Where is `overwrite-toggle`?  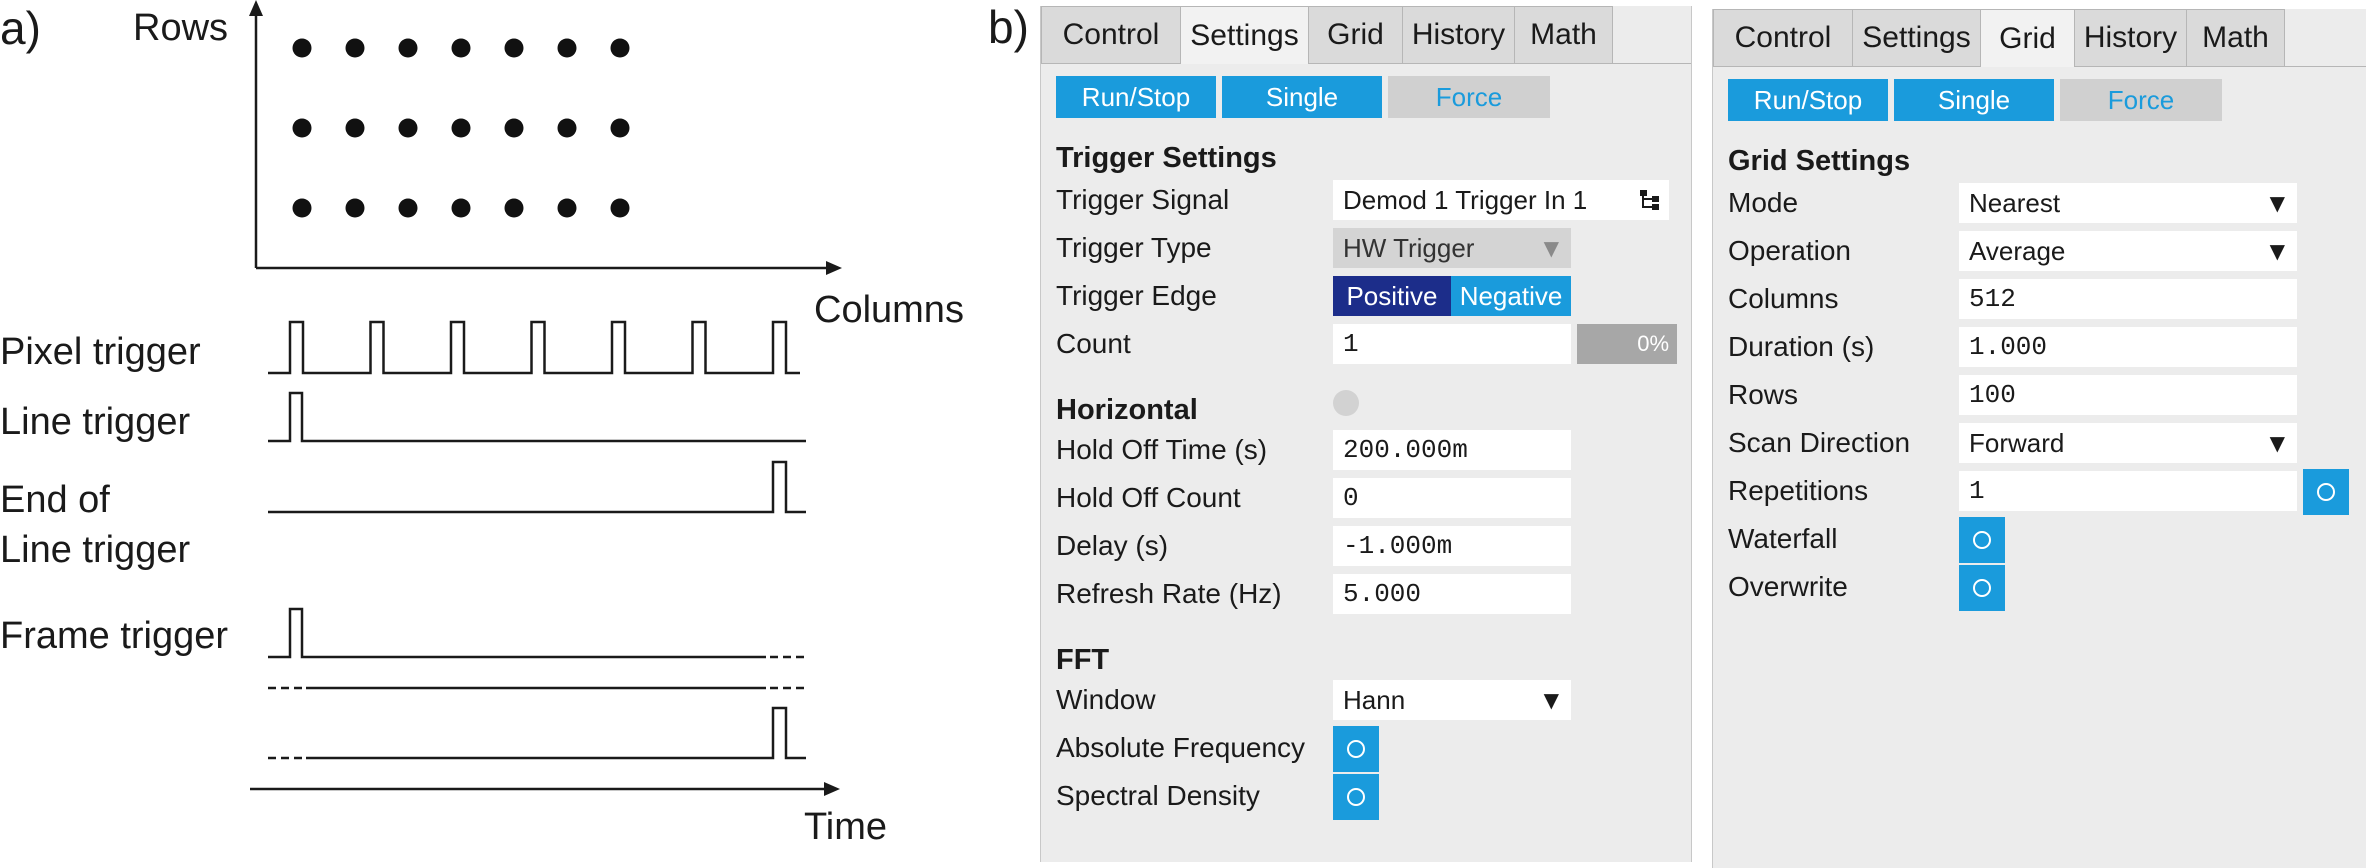
overwrite-toggle is located at coordinates (1982, 588).